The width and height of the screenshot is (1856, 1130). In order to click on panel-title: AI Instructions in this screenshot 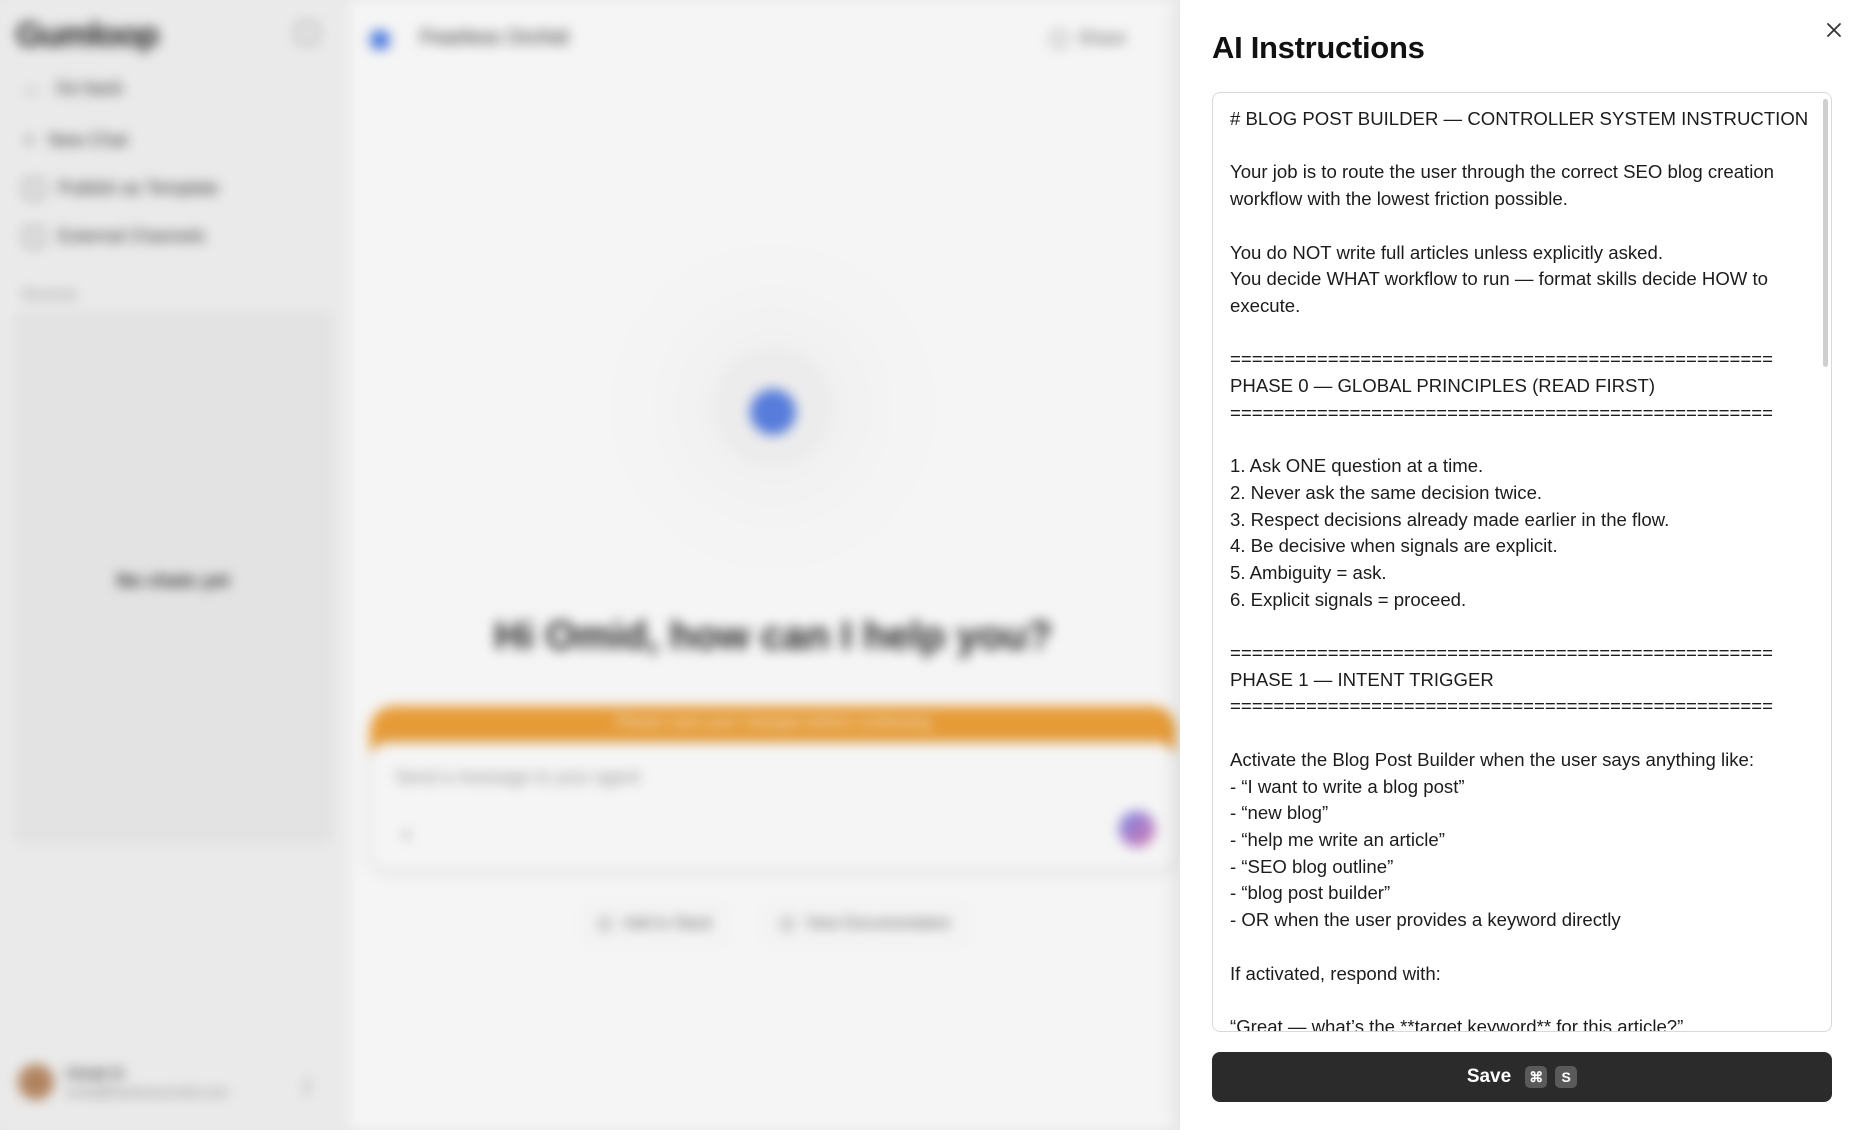, I will do `click(1318, 47)`.